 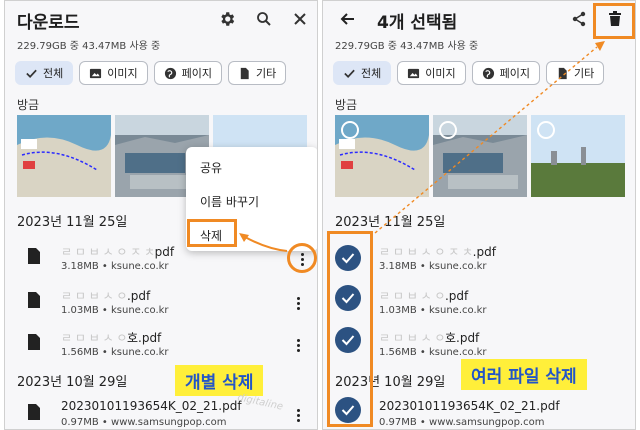 I want to click on chip-other: 기타, so click(x=257, y=73).